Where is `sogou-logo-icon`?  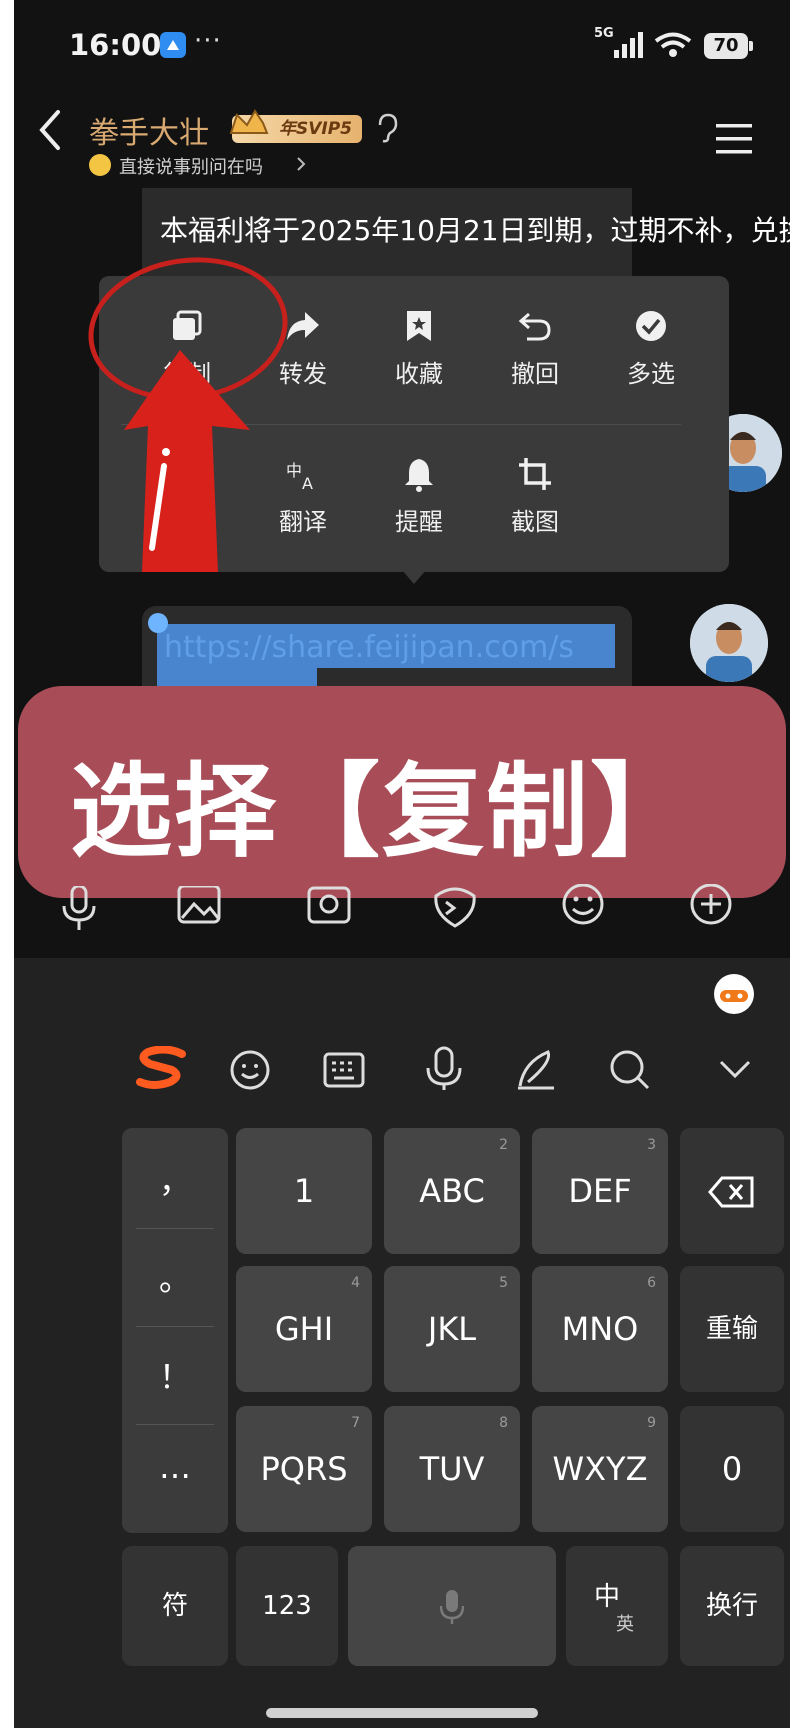
sogou-logo-icon is located at coordinates (162, 1068).